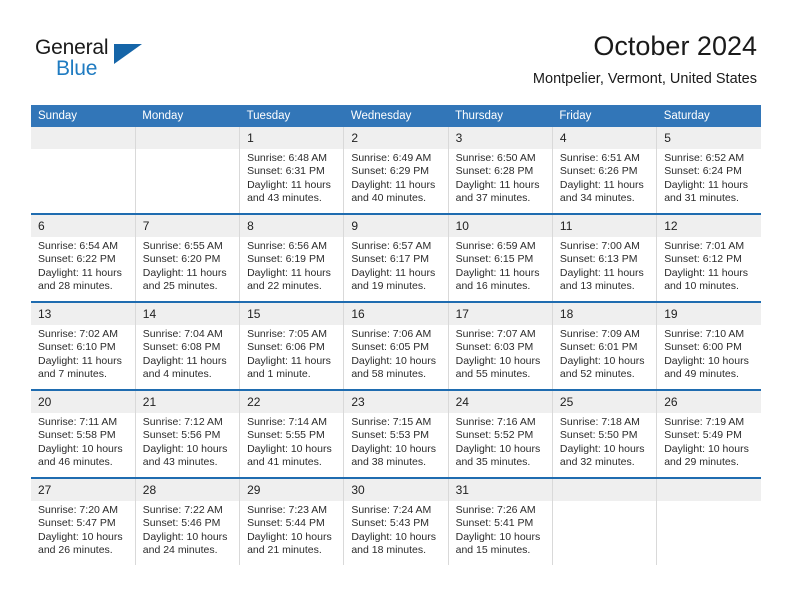 This screenshot has width=792, height=612. I want to click on brand-logo: General Blue, so click(100, 60).